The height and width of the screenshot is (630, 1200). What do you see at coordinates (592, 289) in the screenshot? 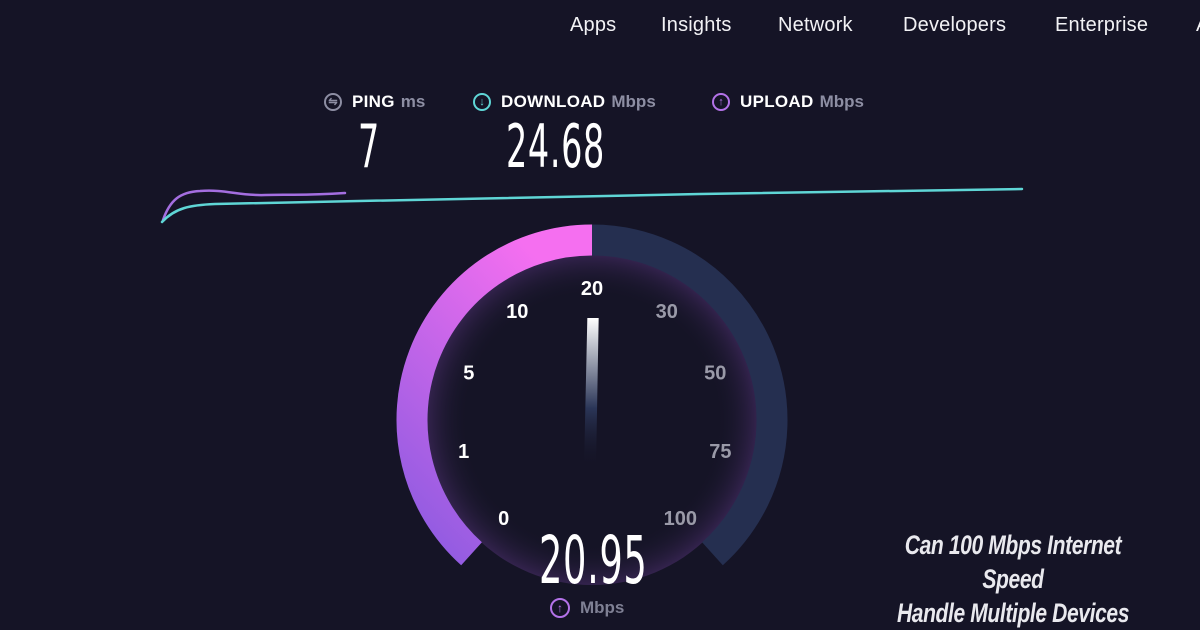
I see `gauge-tick-20: 20` at bounding box center [592, 289].